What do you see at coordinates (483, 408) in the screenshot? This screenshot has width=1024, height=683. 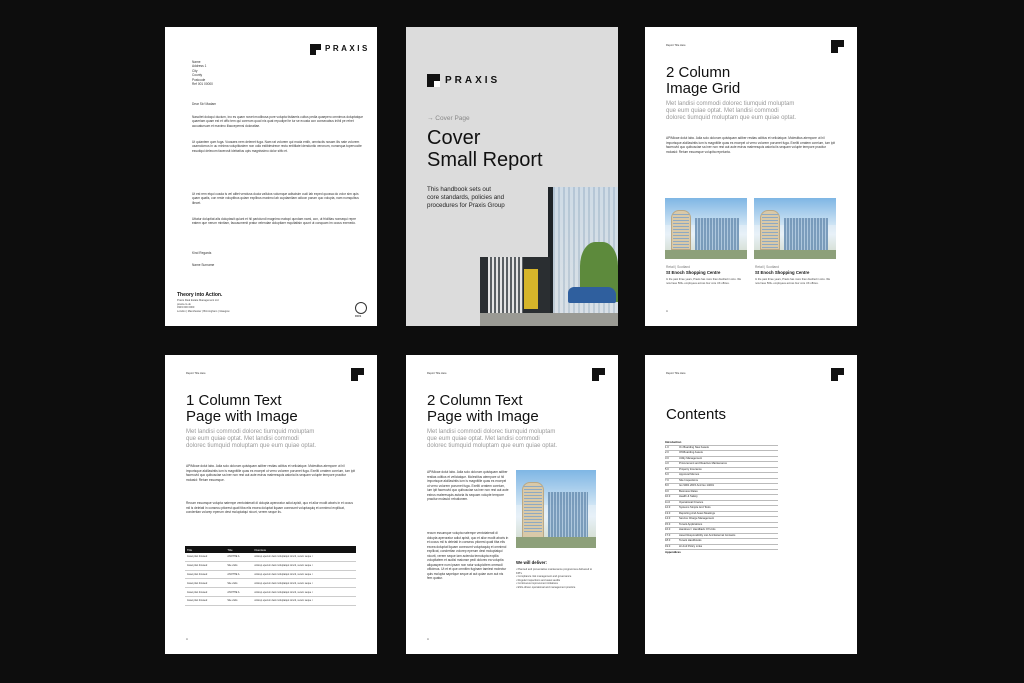 I see `page-title: 2 Column Text Page with Image` at bounding box center [483, 408].